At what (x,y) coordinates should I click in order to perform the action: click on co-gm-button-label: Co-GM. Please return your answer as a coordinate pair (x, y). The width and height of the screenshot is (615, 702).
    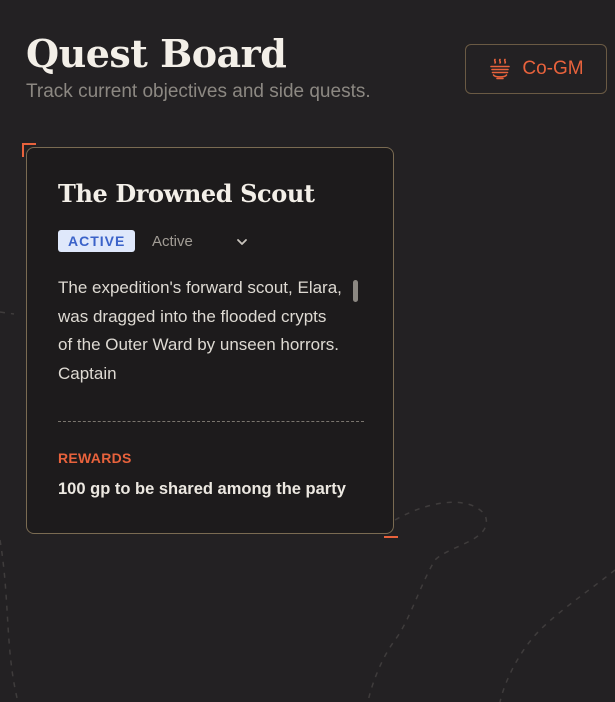
    Looking at the image, I should click on (553, 68).